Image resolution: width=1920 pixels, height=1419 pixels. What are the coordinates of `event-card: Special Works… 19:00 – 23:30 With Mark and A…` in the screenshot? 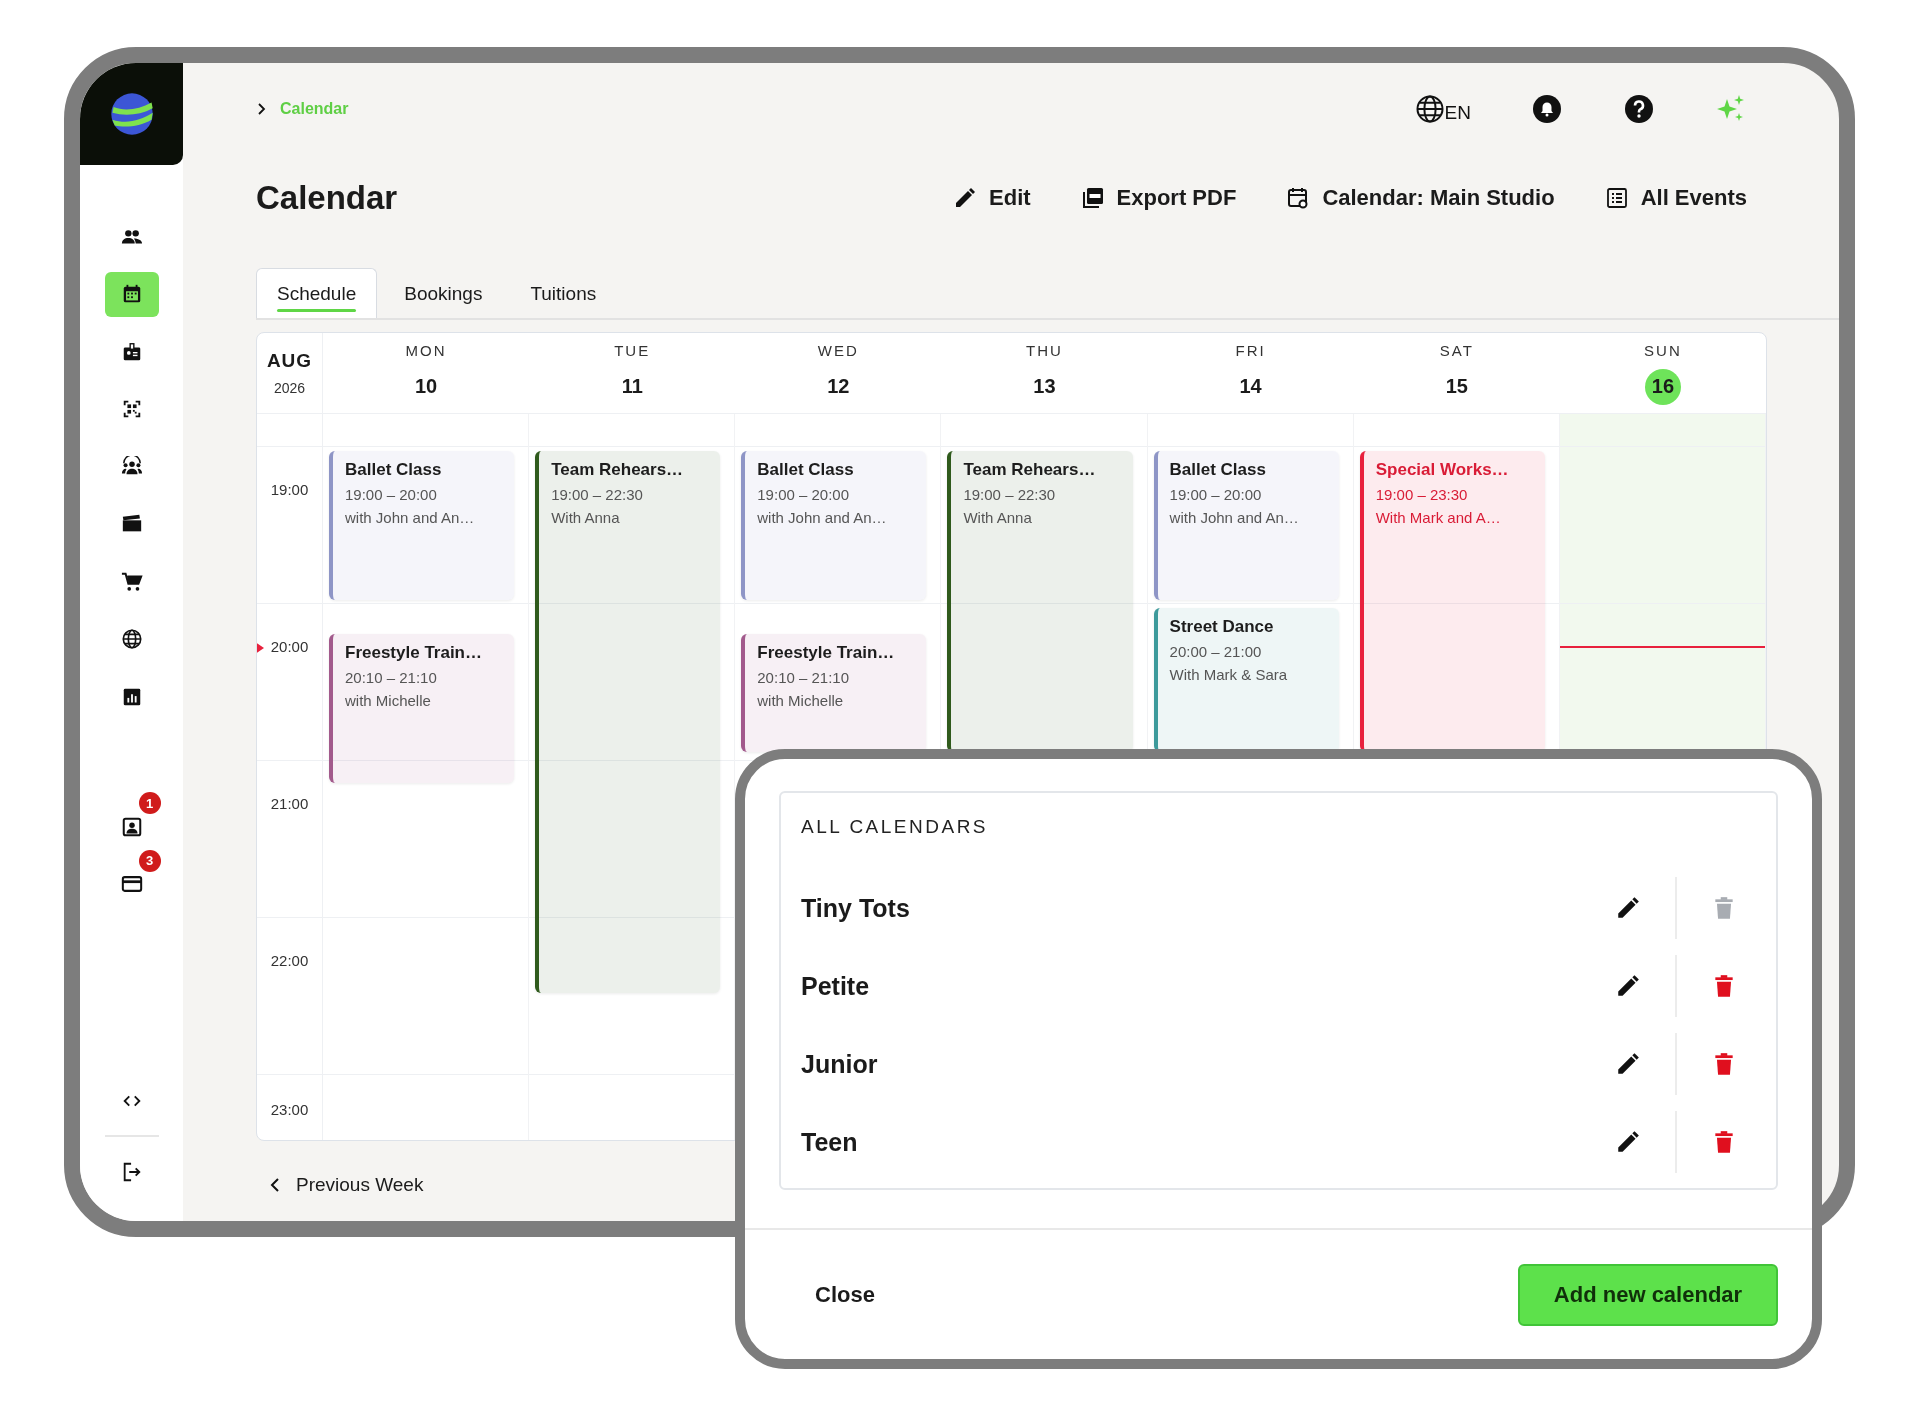 It's located at (1452, 601).